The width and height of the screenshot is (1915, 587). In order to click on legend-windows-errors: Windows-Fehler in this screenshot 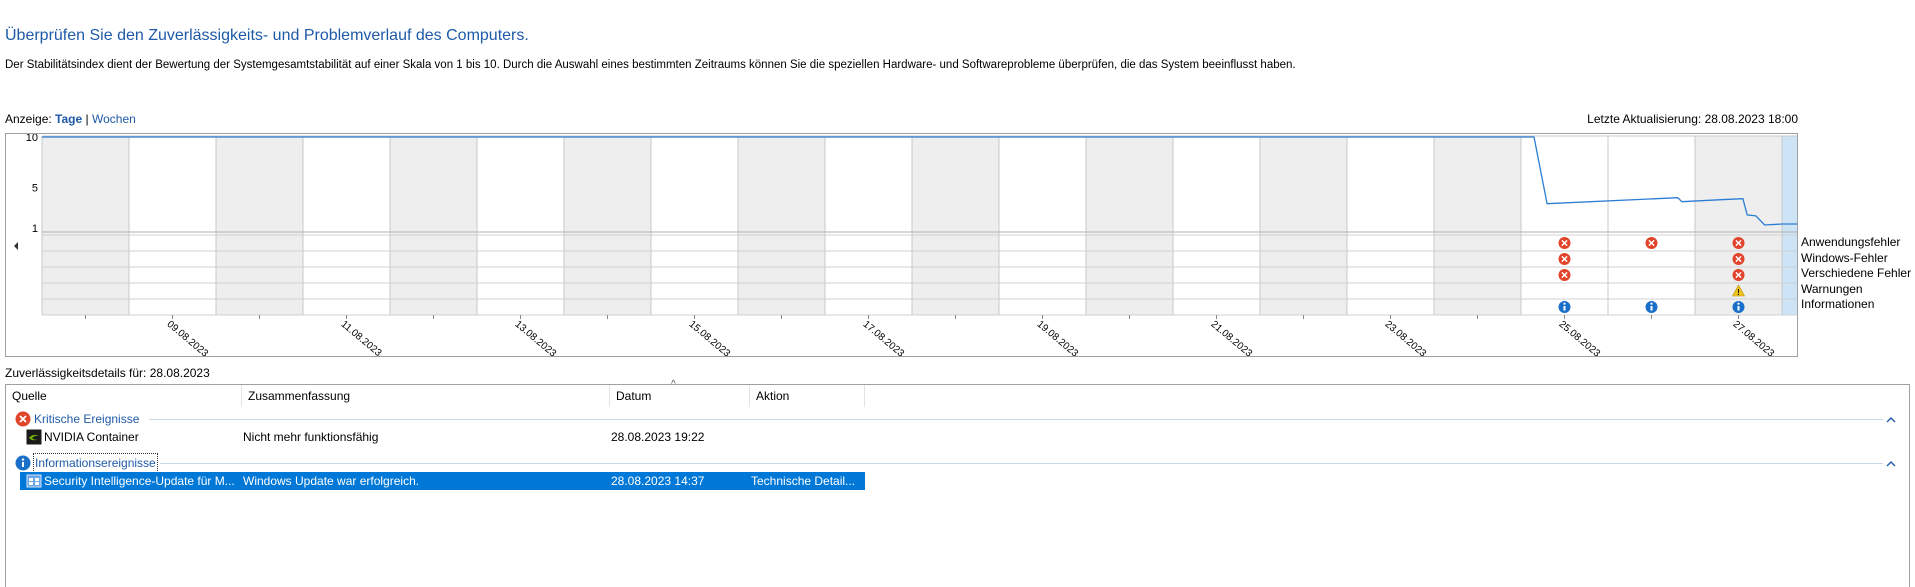, I will do `click(1844, 257)`.